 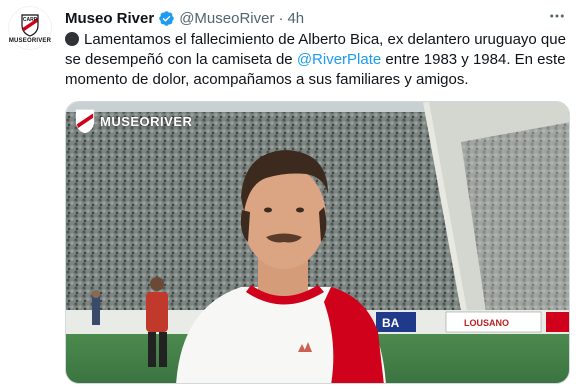 What do you see at coordinates (295, 18) in the screenshot?
I see `timestamp: 4h` at bounding box center [295, 18].